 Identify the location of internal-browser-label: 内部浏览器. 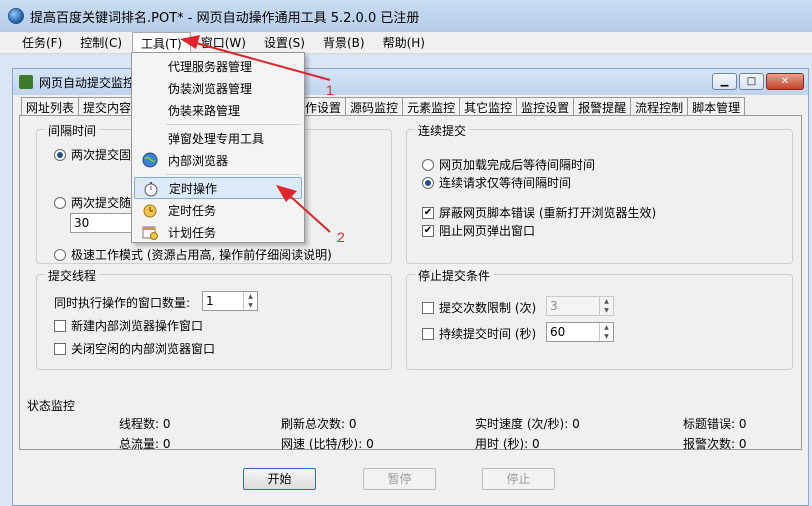
(198, 160).